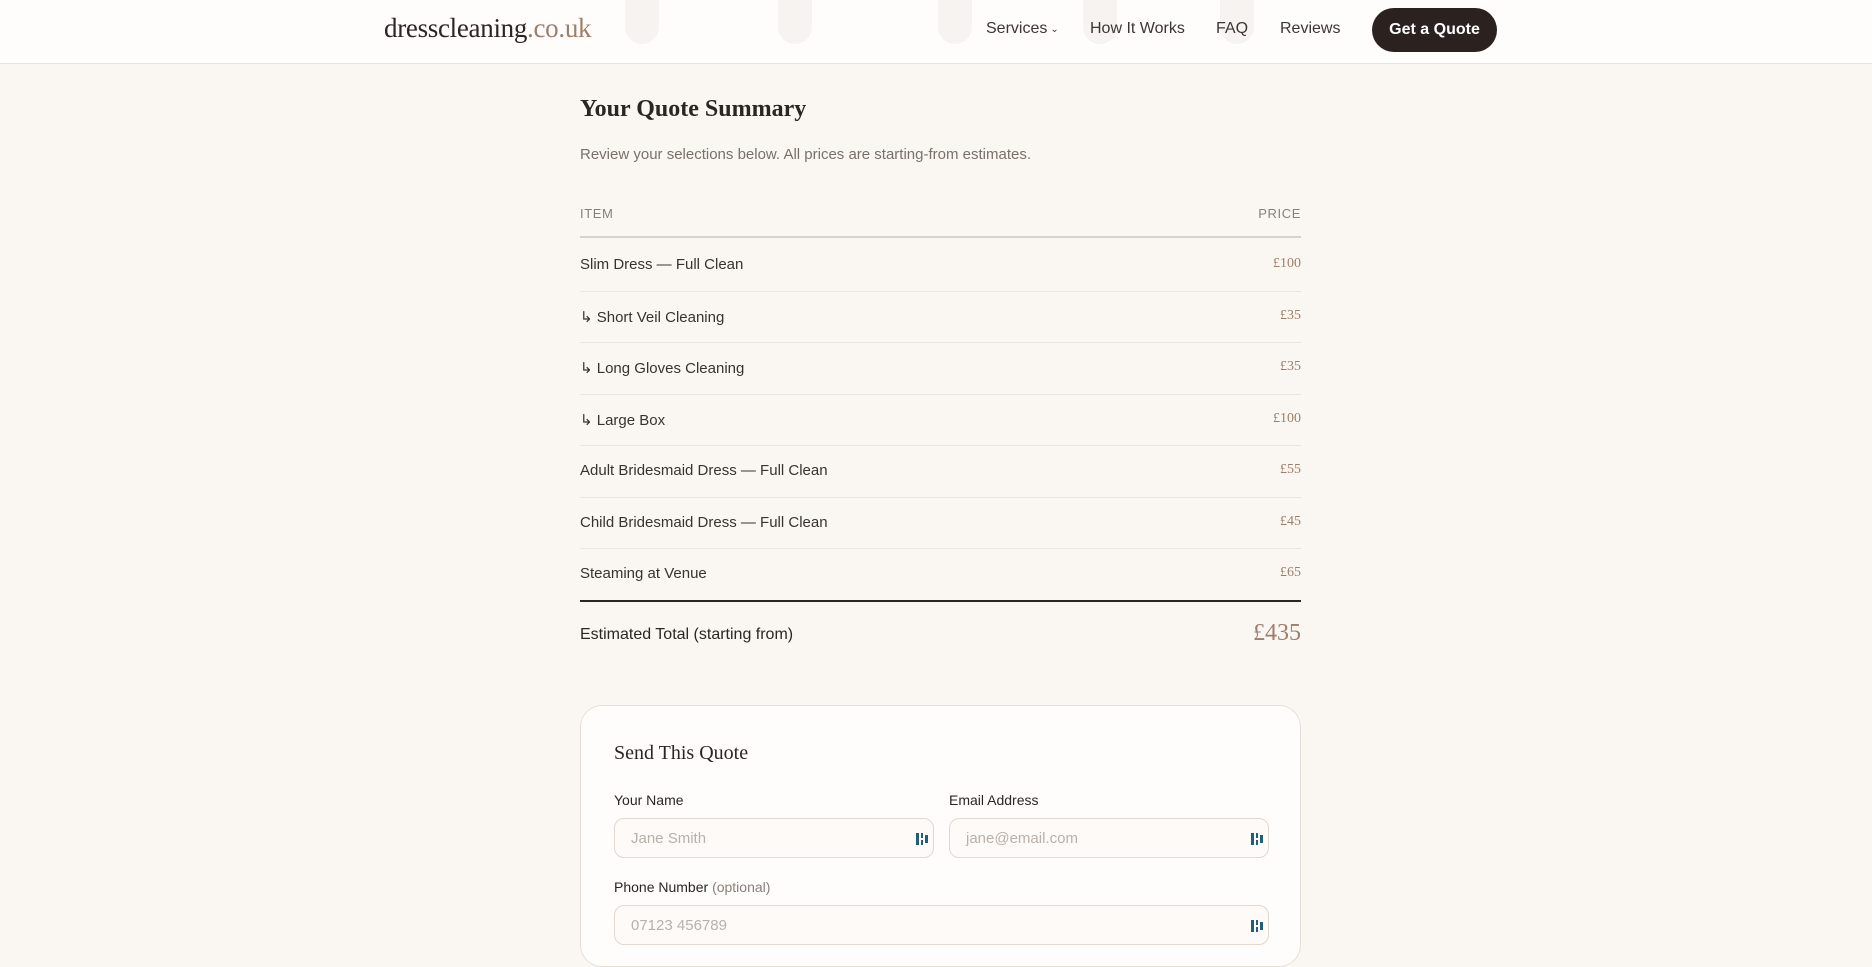 This screenshot has width=1872, height=967. What do you see at coordinates (687, 634) in the screenshot?
I see `total-label: Estimated Total (starting from)` at bounding box center [687, 634].